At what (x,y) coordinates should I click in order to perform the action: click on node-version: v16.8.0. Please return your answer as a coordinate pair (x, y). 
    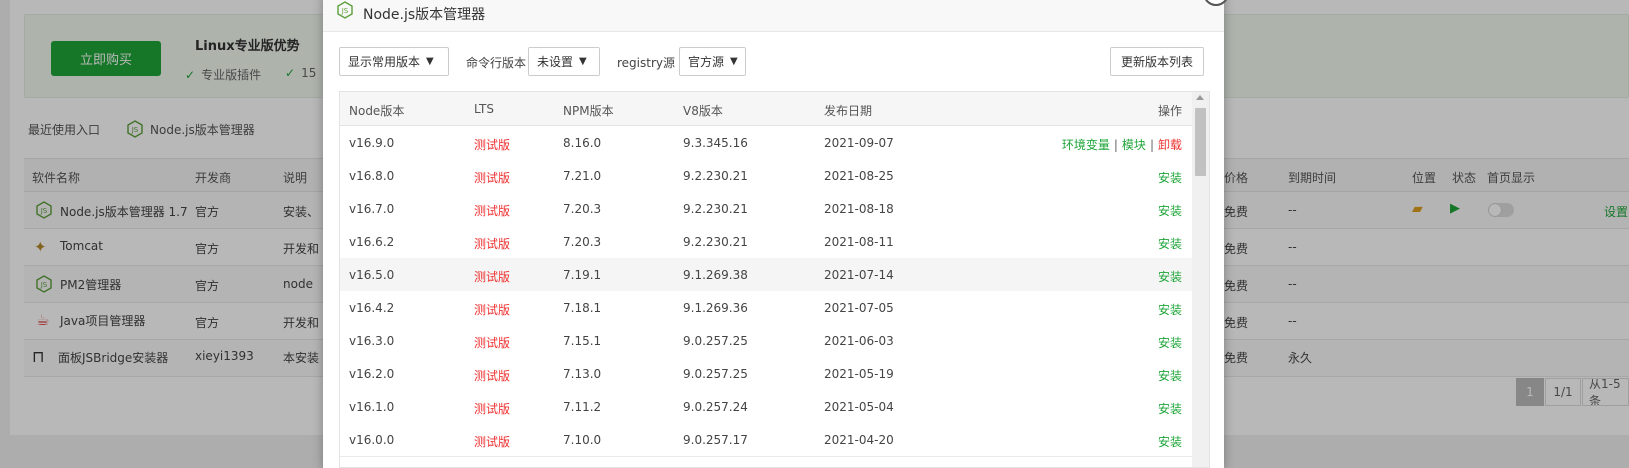
    Looking at the image, I should click on (372, 176).